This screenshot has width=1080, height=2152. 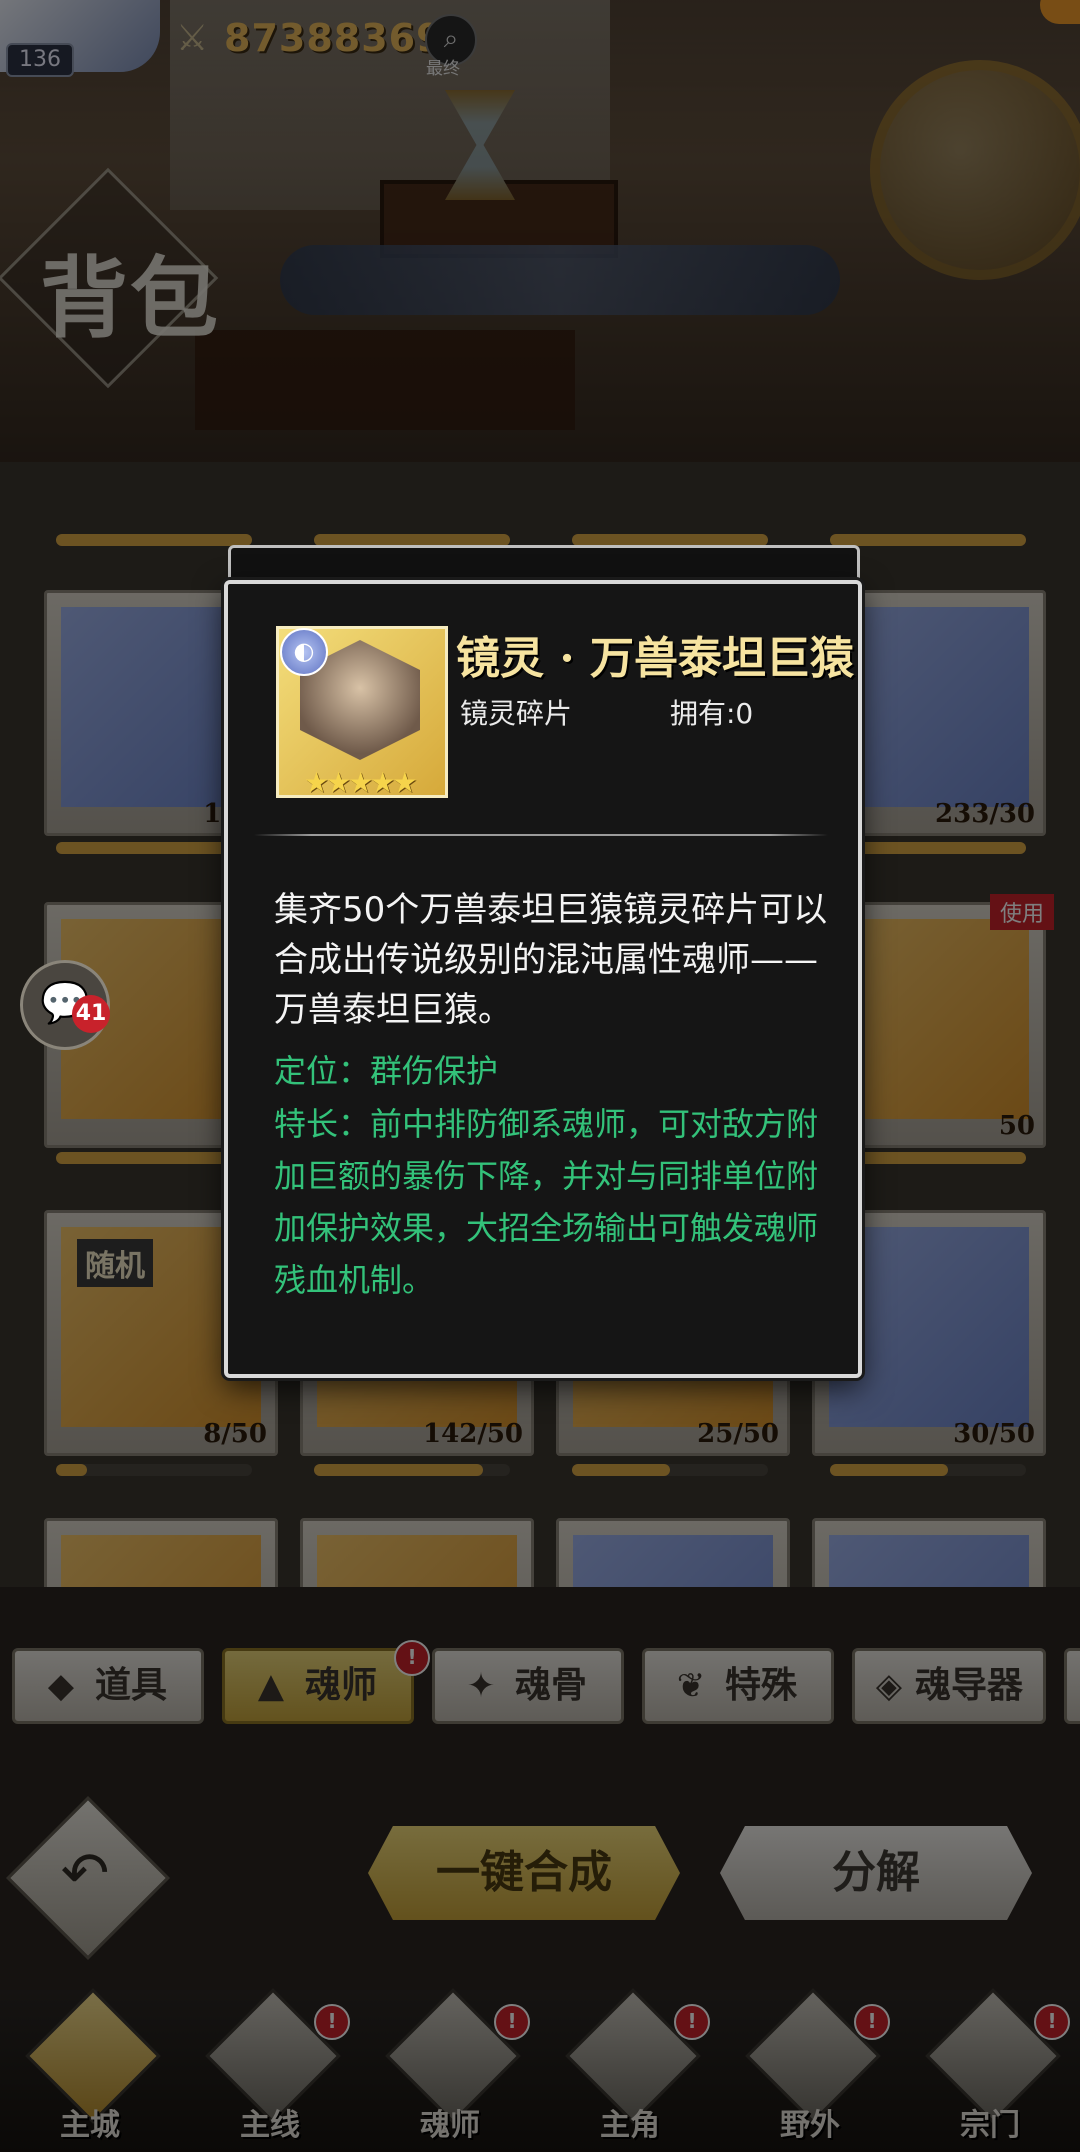 I want to click on item-owned-count: 拥有:0, so click(x=712, y=713).